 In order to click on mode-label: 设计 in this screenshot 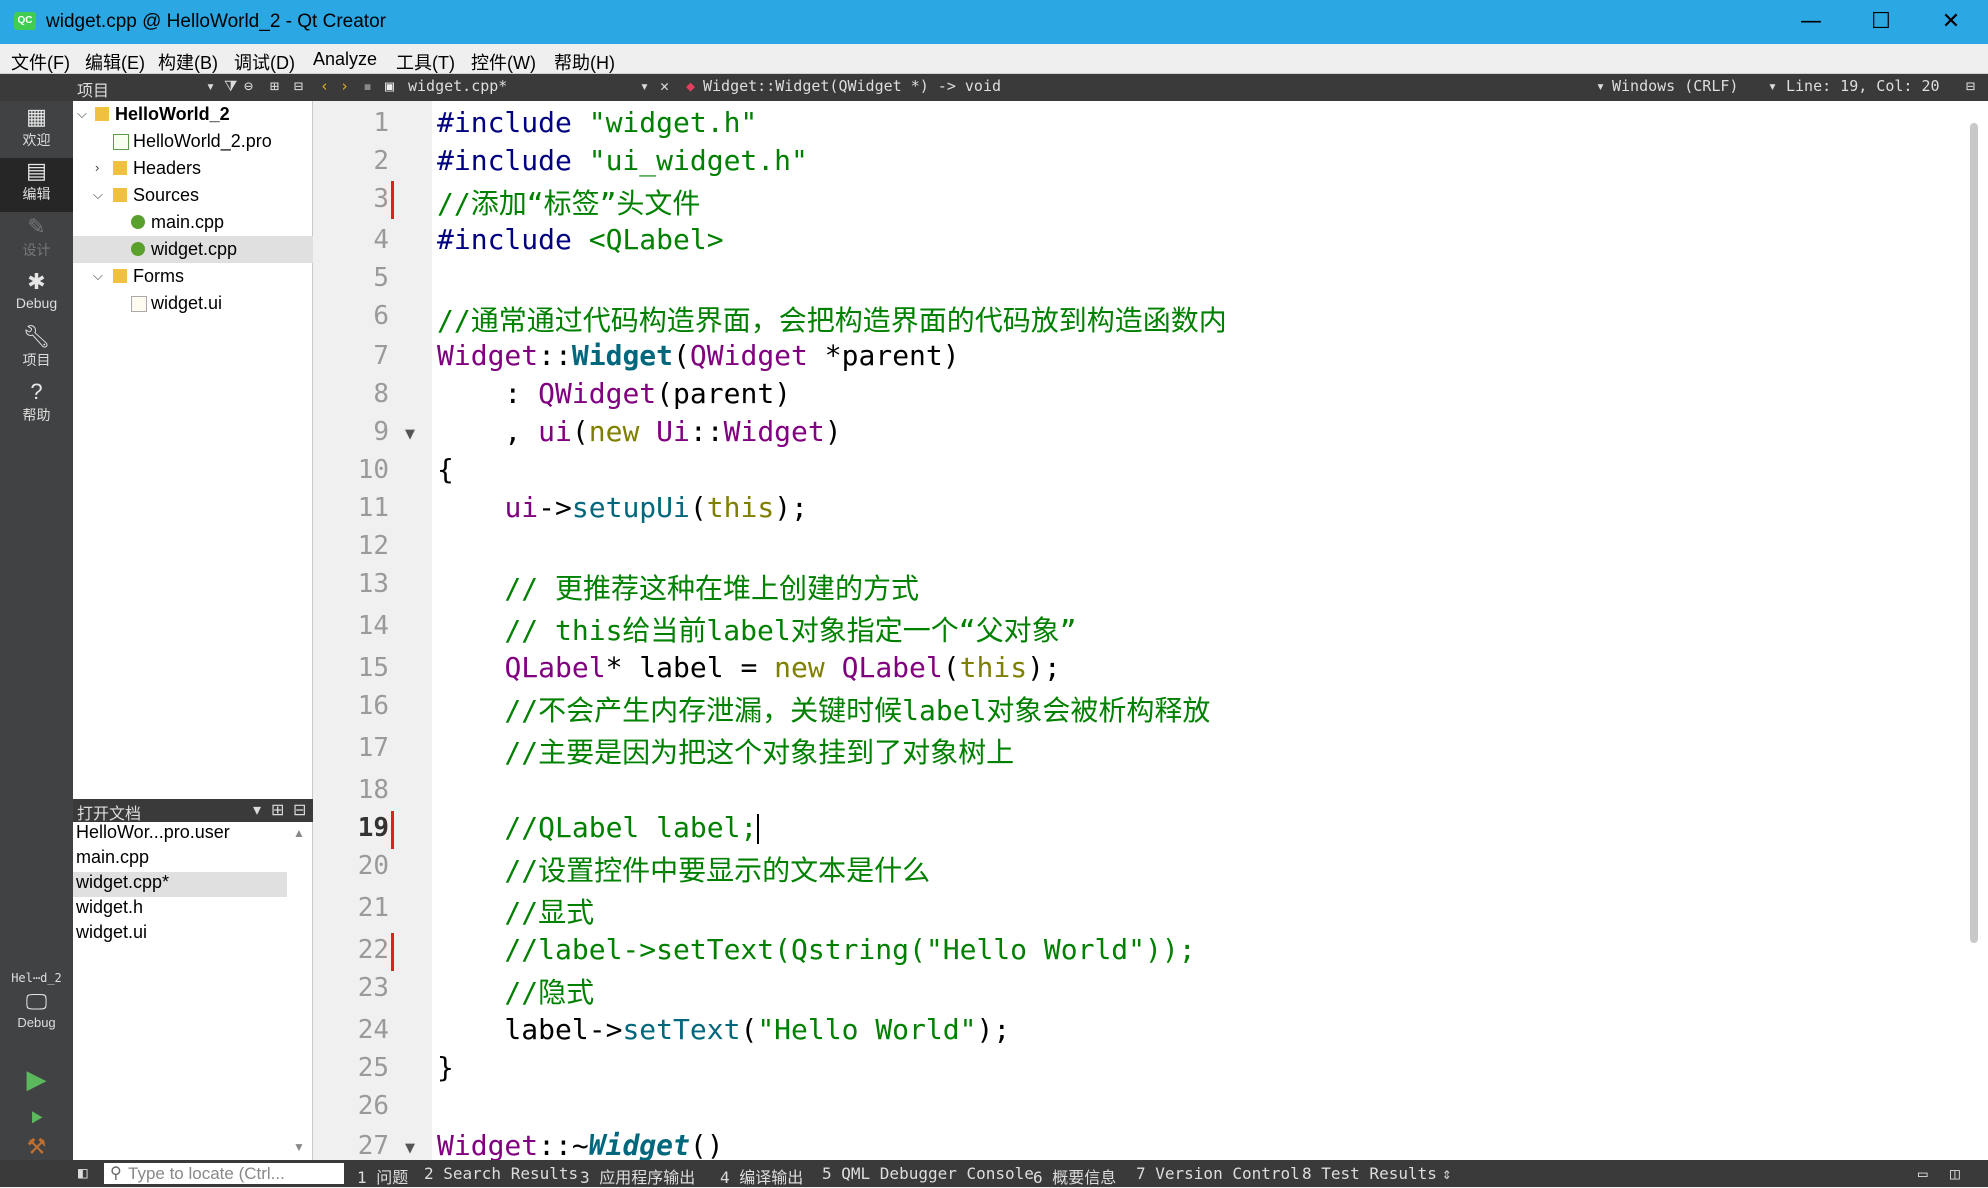, I will do `click(36, 250)`.